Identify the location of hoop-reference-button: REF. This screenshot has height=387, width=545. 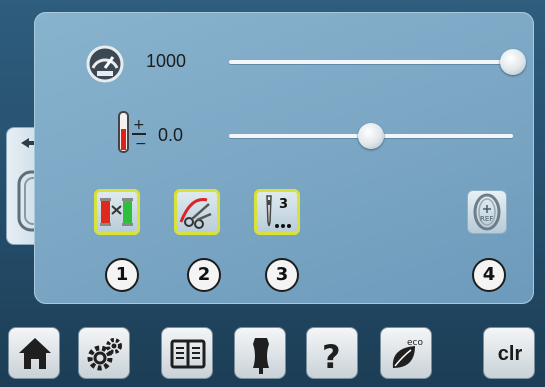
(487, 212).